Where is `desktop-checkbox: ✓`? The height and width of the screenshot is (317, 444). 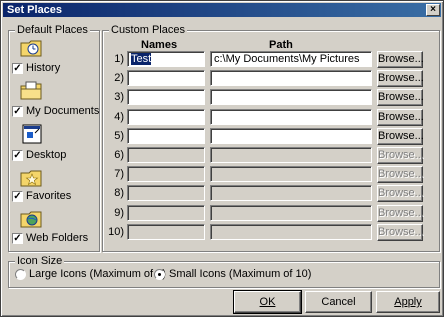 desktop-checkbox: ✓ is located at coordinates (17, 155).